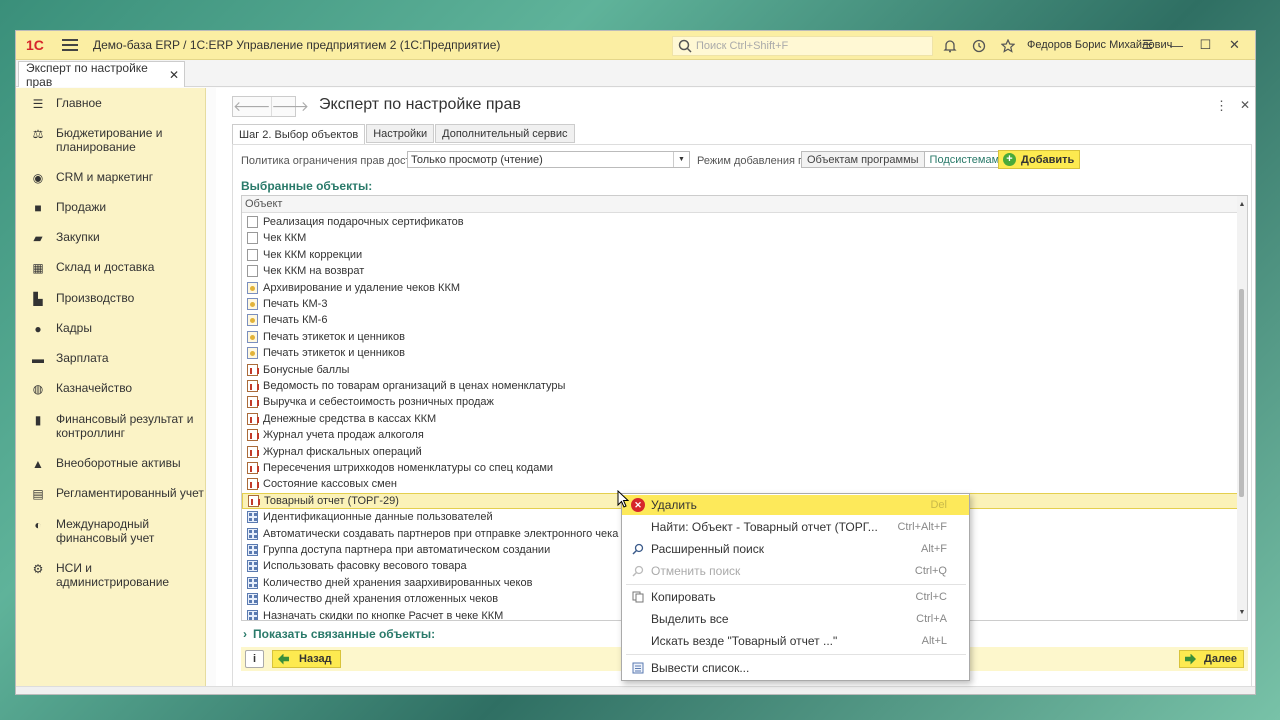 This screenshot has height=720, width=1280. What do you see at coordinates (111, 531) in the screenshot?
I see `sidebar-item-international: ◐ Международный финансовый учет` at bounding box center [111, 531].